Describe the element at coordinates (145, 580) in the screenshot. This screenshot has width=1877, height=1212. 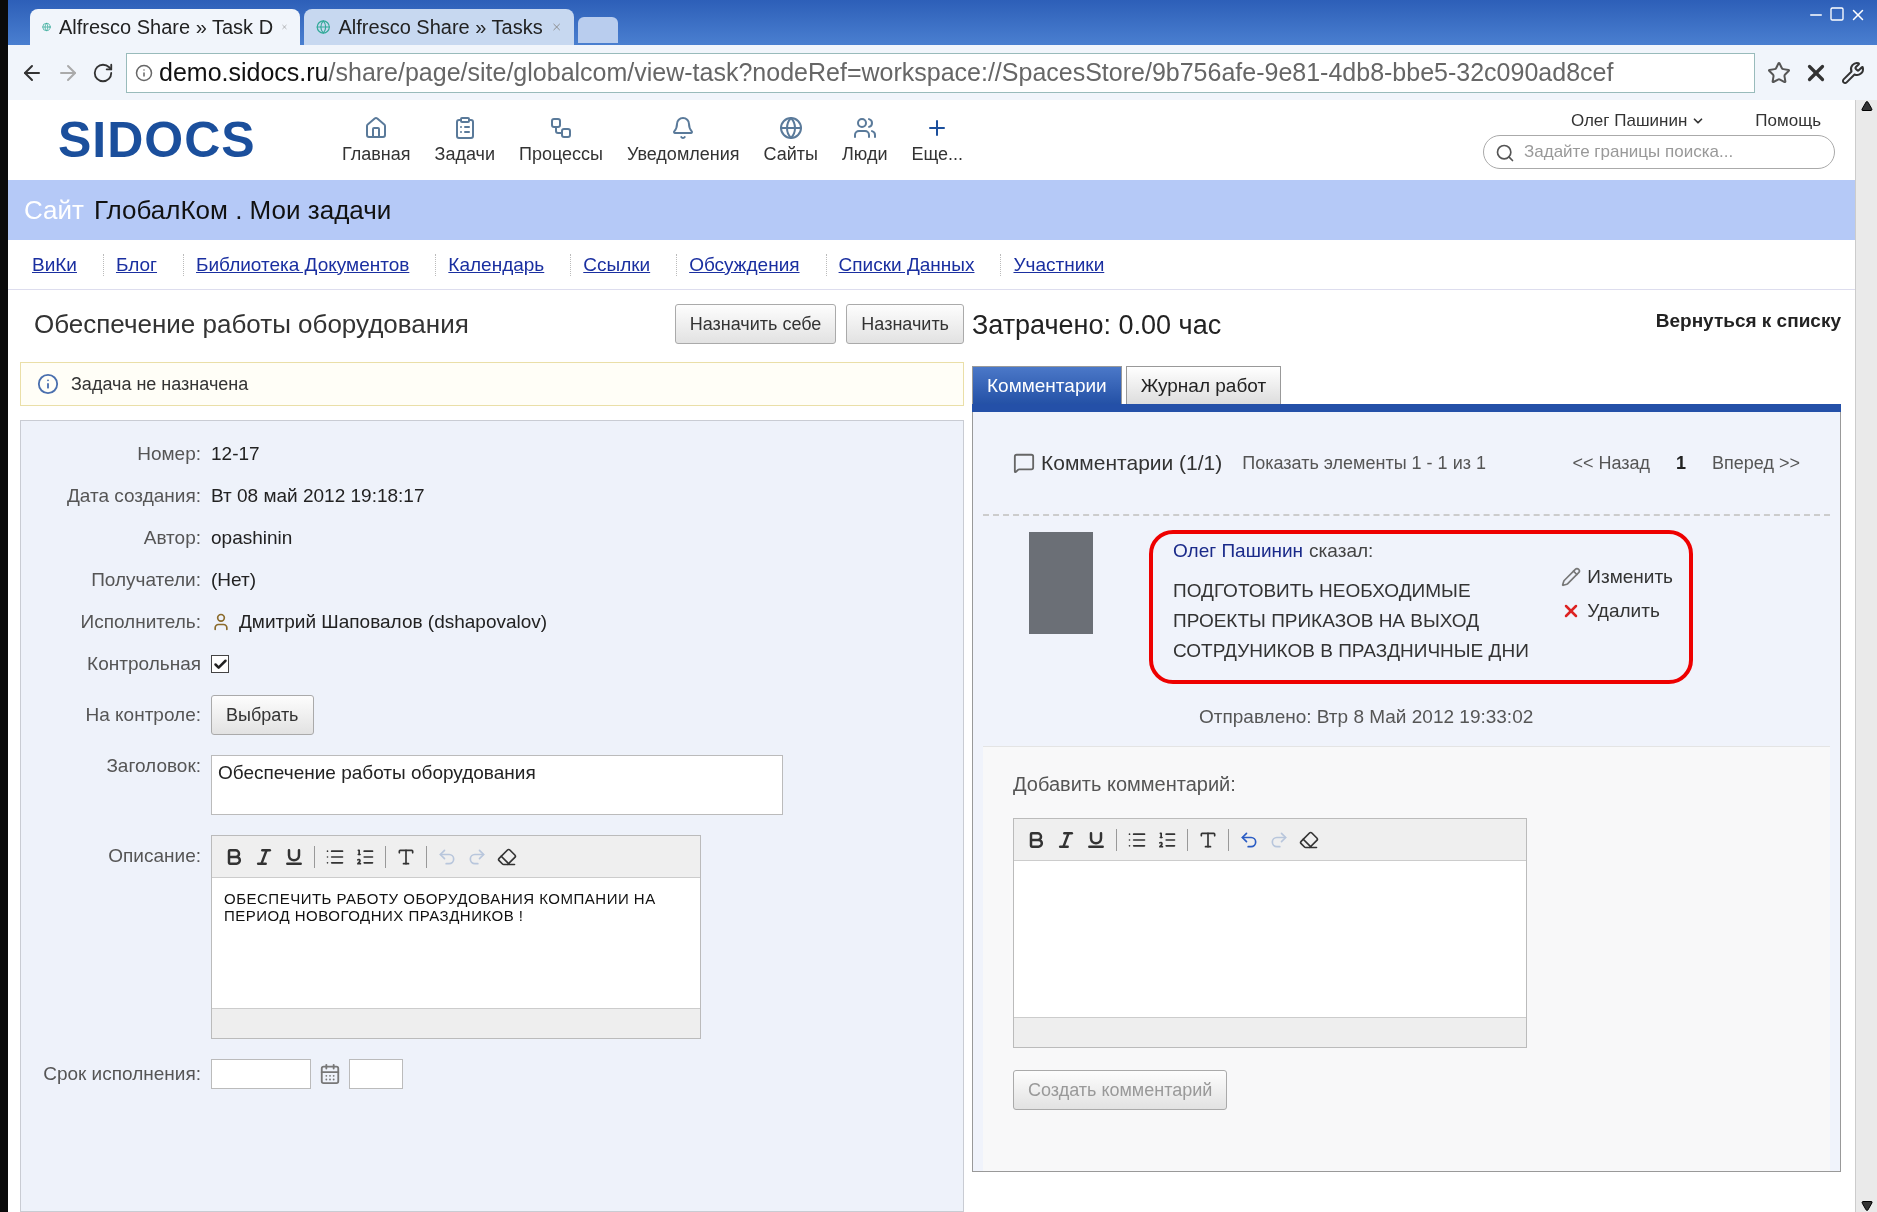
I see `field-label: Получатели:` at that location.